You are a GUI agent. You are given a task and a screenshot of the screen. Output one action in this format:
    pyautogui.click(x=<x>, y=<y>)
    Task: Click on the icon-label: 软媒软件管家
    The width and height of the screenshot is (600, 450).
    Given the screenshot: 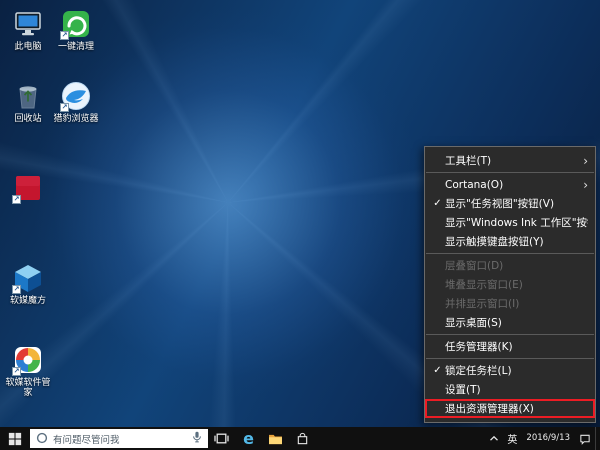 What is the action you would take?
    pyautogui.click(x=28, y=388)
    